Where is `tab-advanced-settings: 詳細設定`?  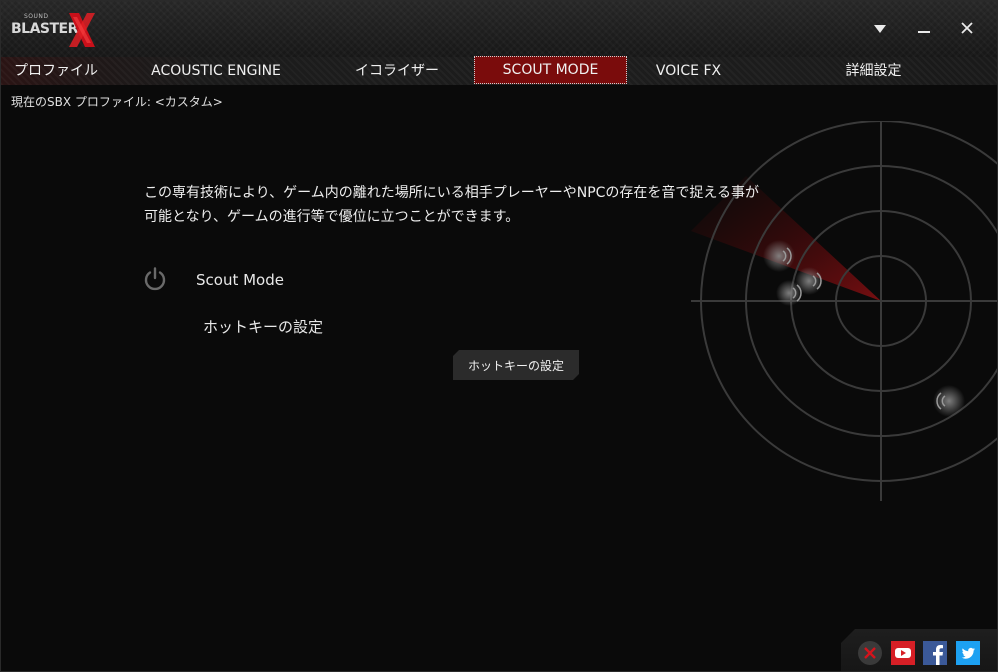
tab-advanced-settings: 詳細設定 is located at coordinates (873, 71).